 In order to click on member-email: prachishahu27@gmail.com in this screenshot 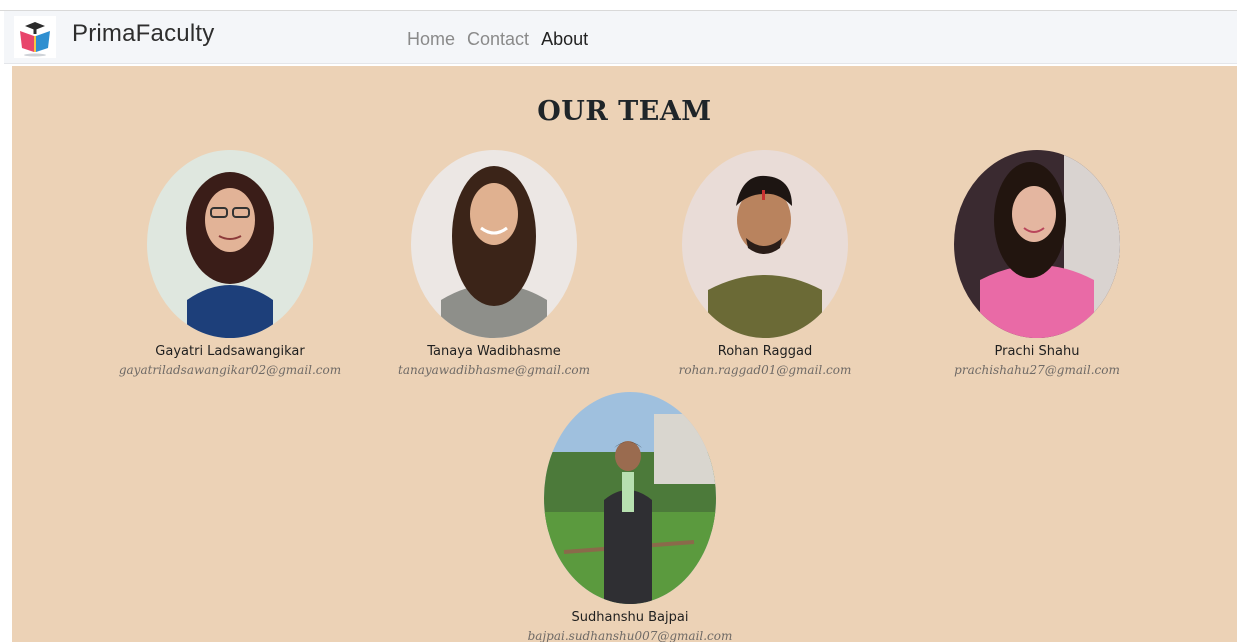, I will do `click(1037, 370)`.